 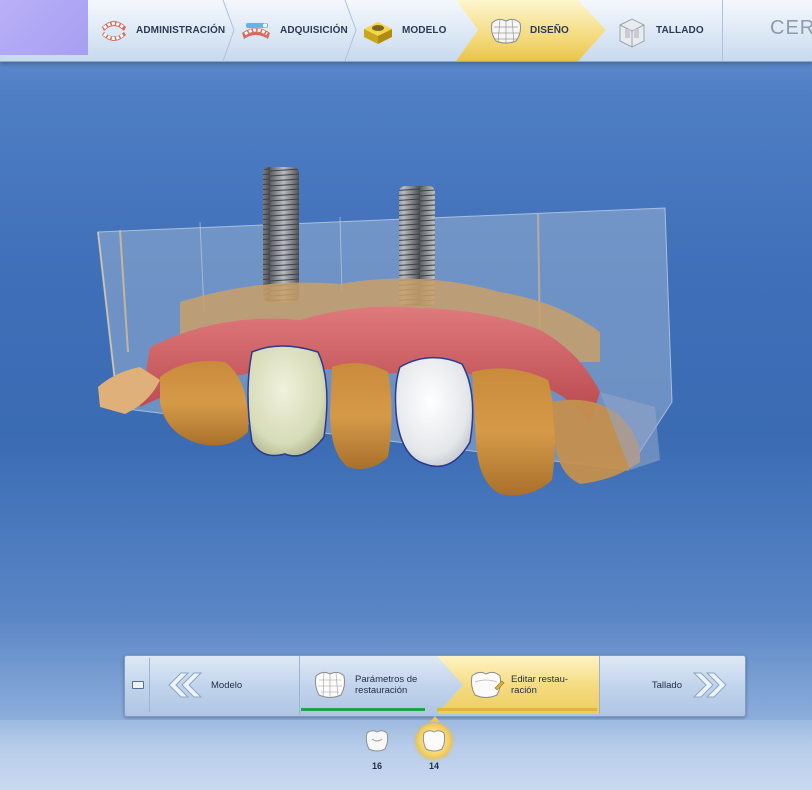 I want to click on dental-arch-icon, so click(x=114, y=31).